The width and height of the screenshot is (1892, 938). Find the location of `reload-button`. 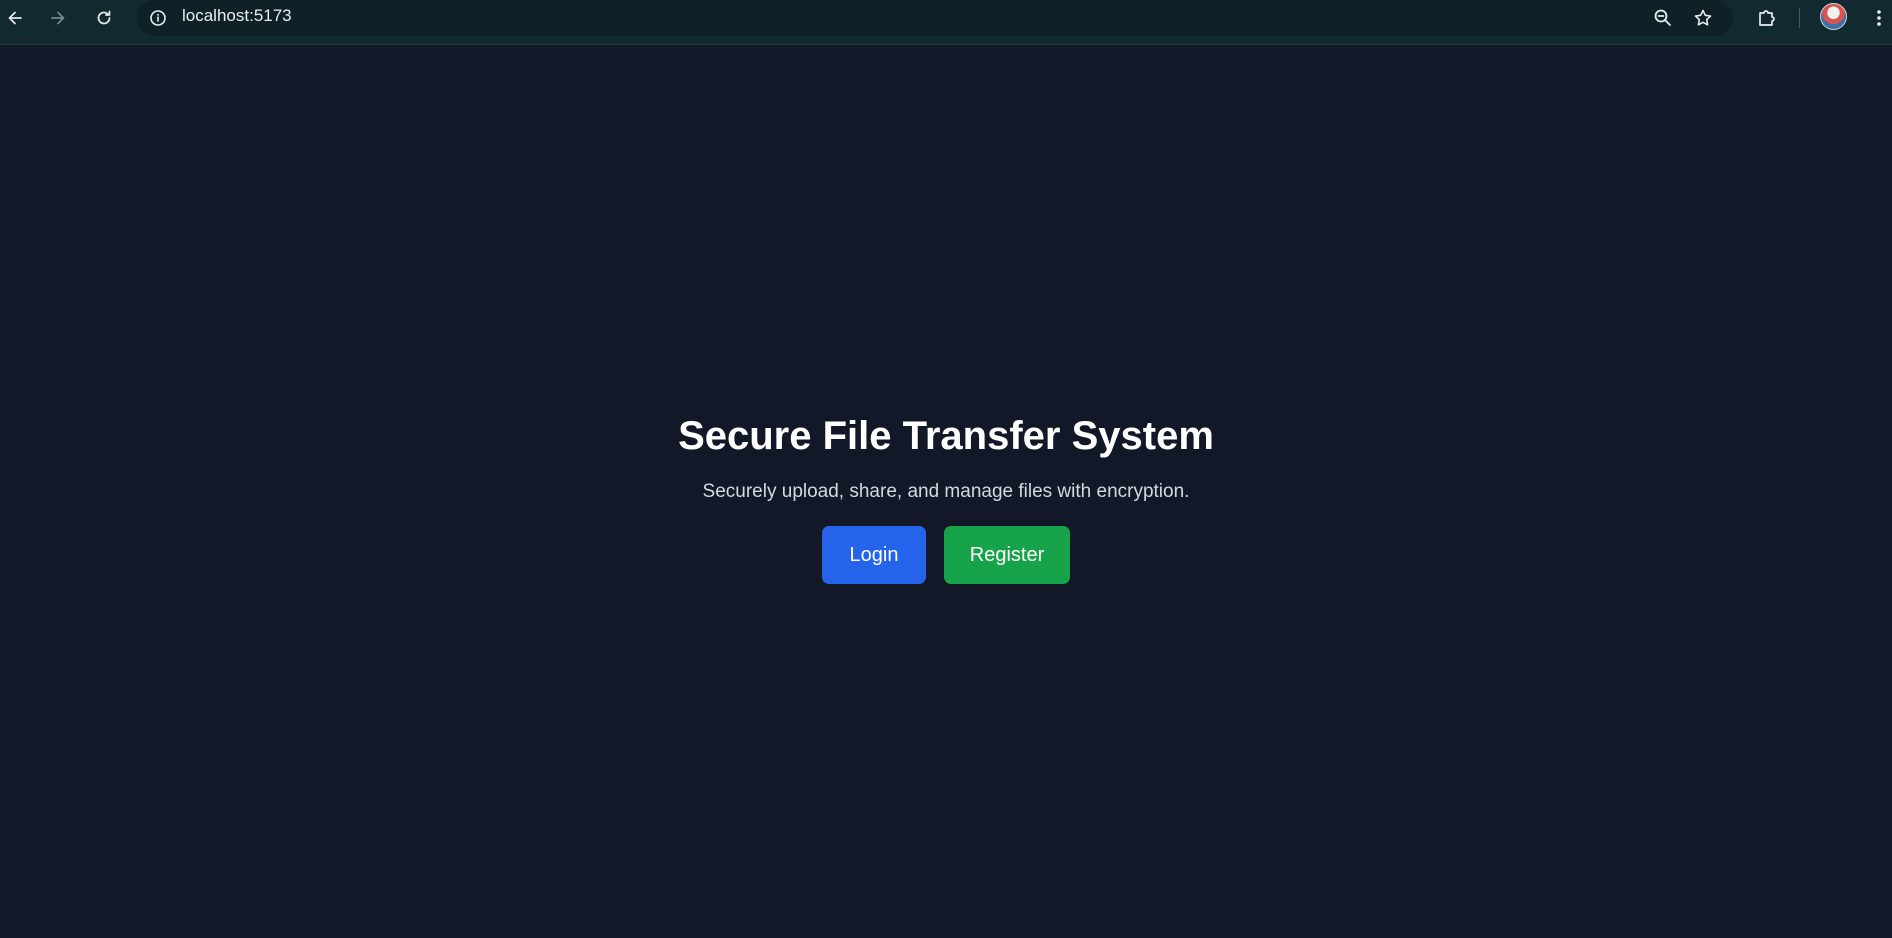

reload-button is located at coordinates (104, 18).